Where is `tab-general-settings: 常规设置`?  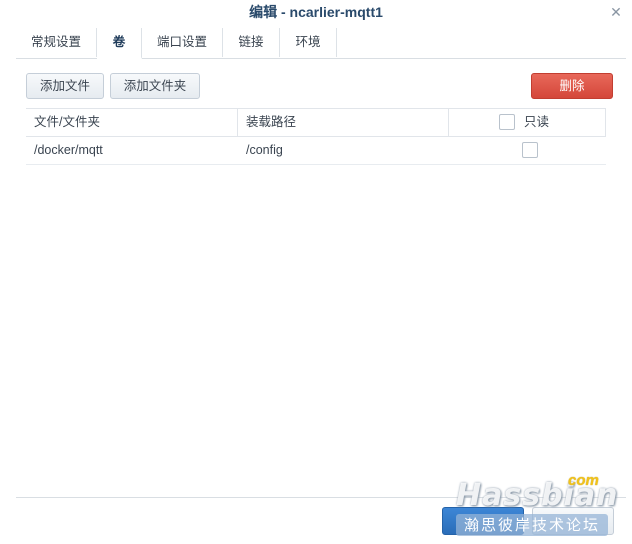 tab-general-settings: 常规设置 is located at coordinates (56, 42).